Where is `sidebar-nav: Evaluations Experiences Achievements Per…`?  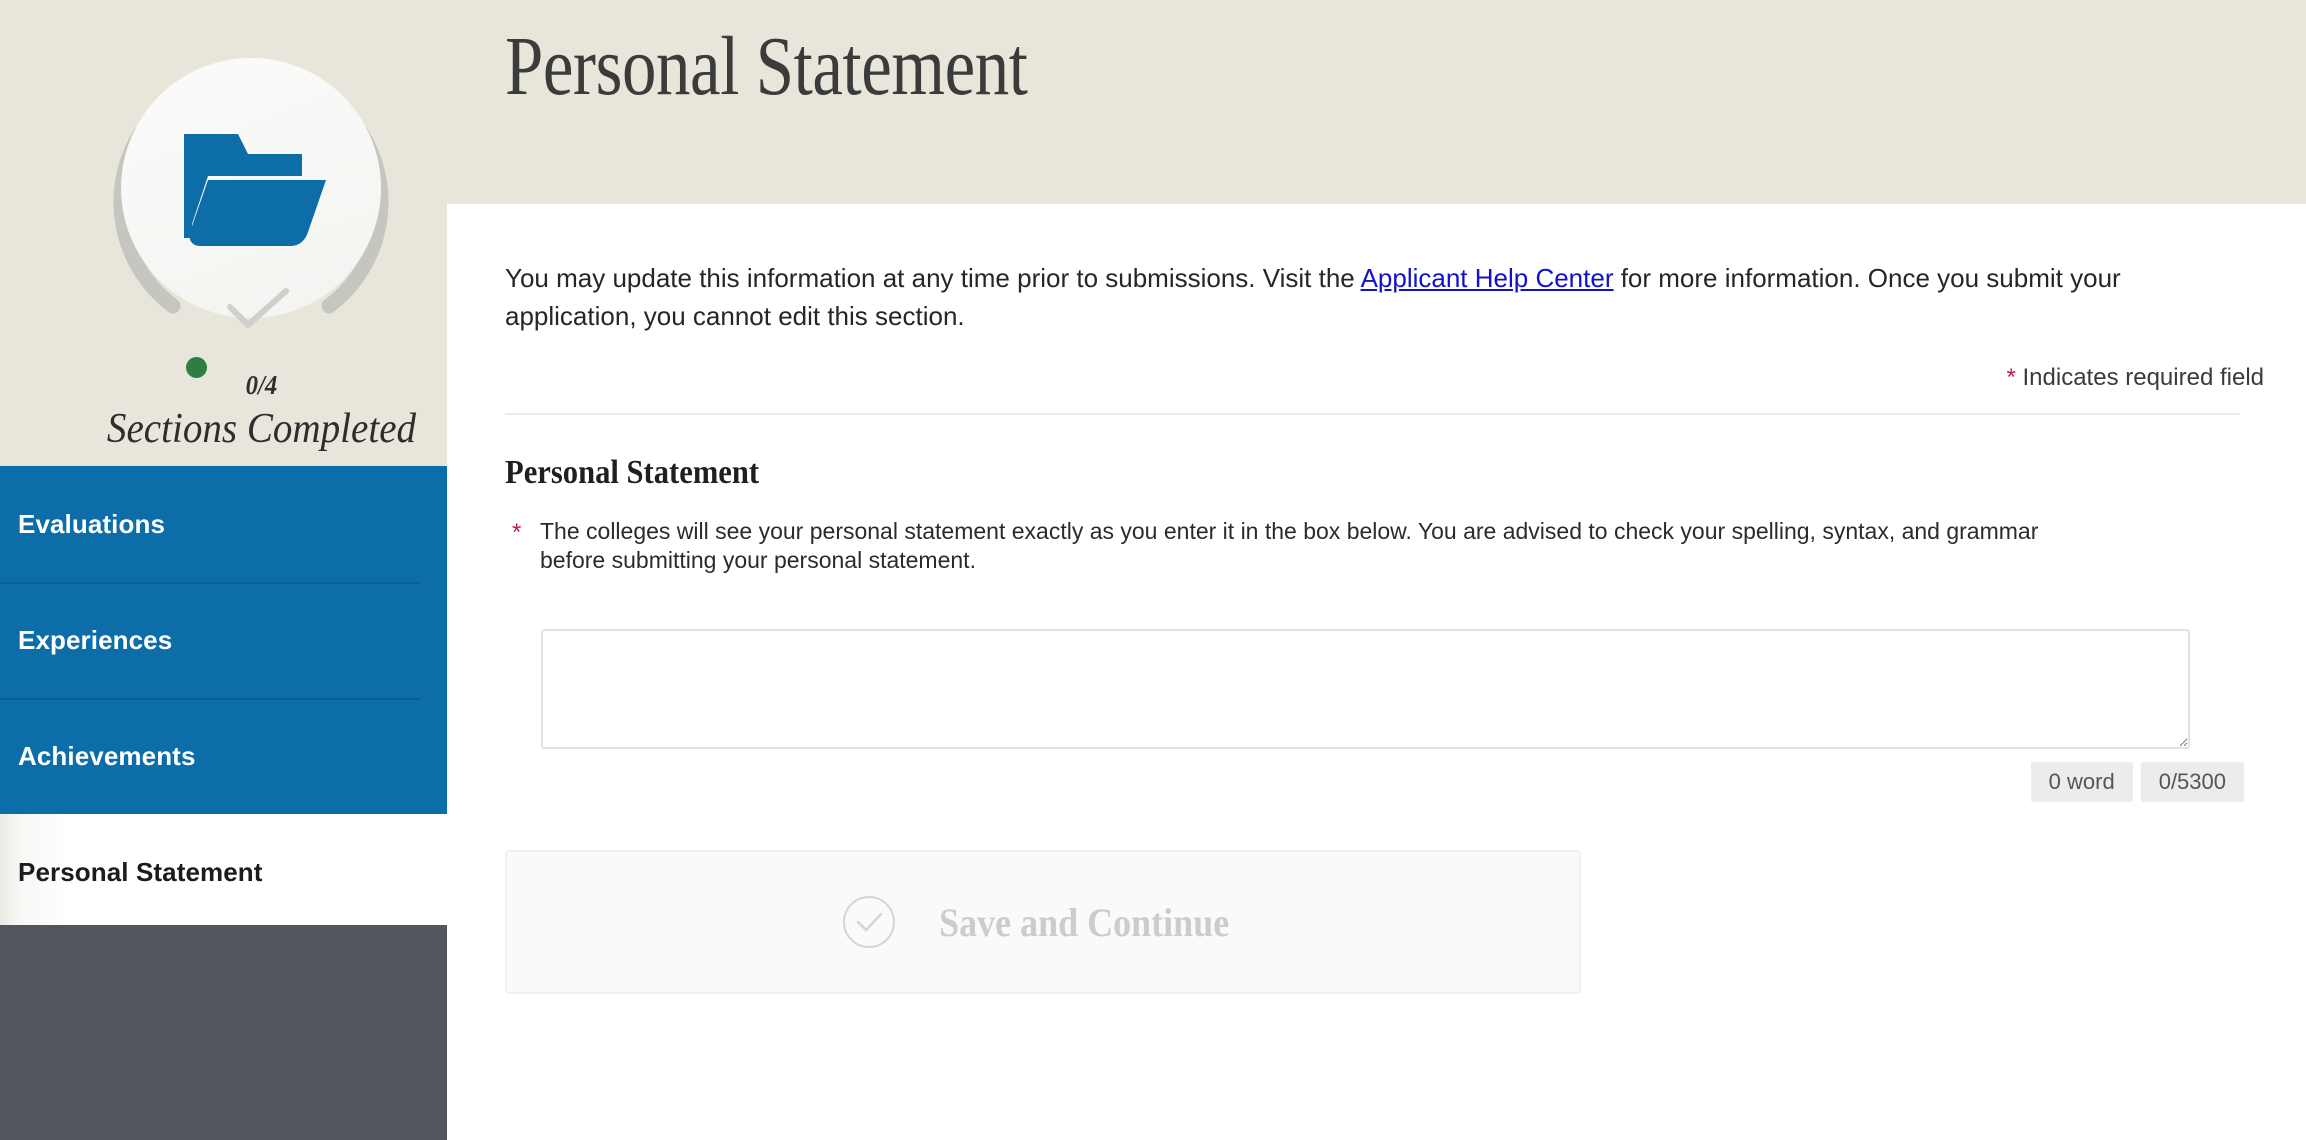 sidebar-nav: Evaluations Experiences Achievements Per… is located at coordinates (223, 698).